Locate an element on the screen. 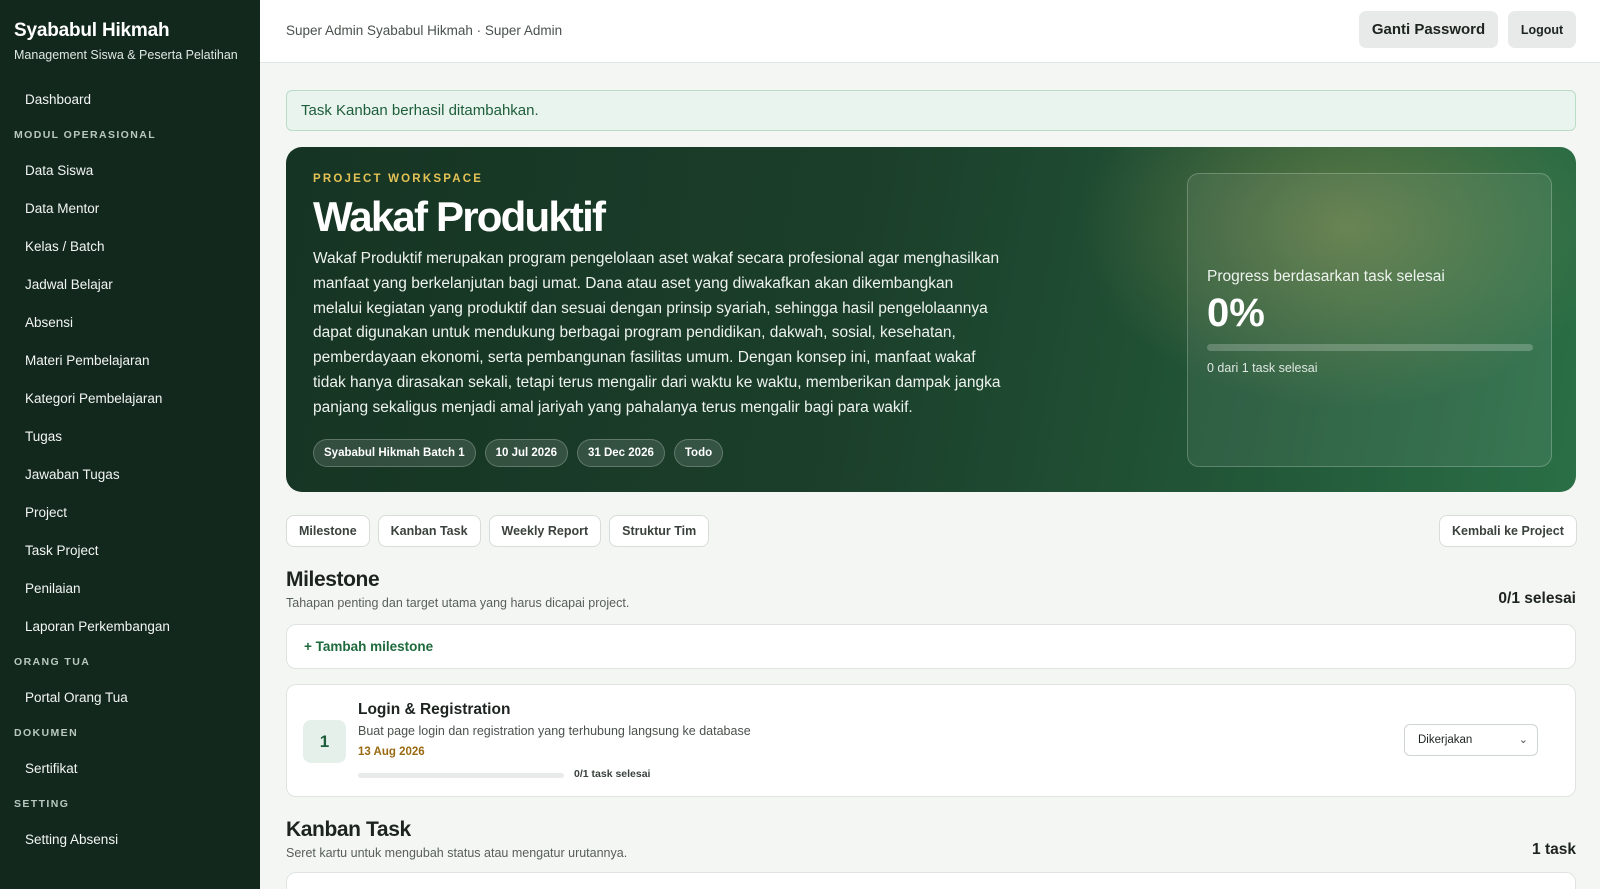 The width and height of the screenshot is (1600, 889). sidebar-item-kategori-pembelajaran: Kategori Pembelajaran is located at coordinates (130, 399).